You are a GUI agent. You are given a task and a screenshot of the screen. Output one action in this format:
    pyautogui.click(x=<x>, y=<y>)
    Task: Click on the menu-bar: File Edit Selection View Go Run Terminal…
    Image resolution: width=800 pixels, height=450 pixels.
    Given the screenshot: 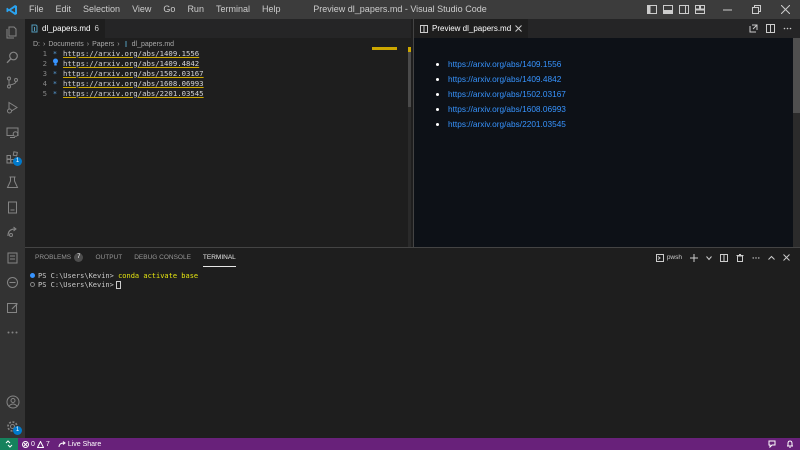 What is the action you would take?
    pyautogui.click(x=154, y=9)
    